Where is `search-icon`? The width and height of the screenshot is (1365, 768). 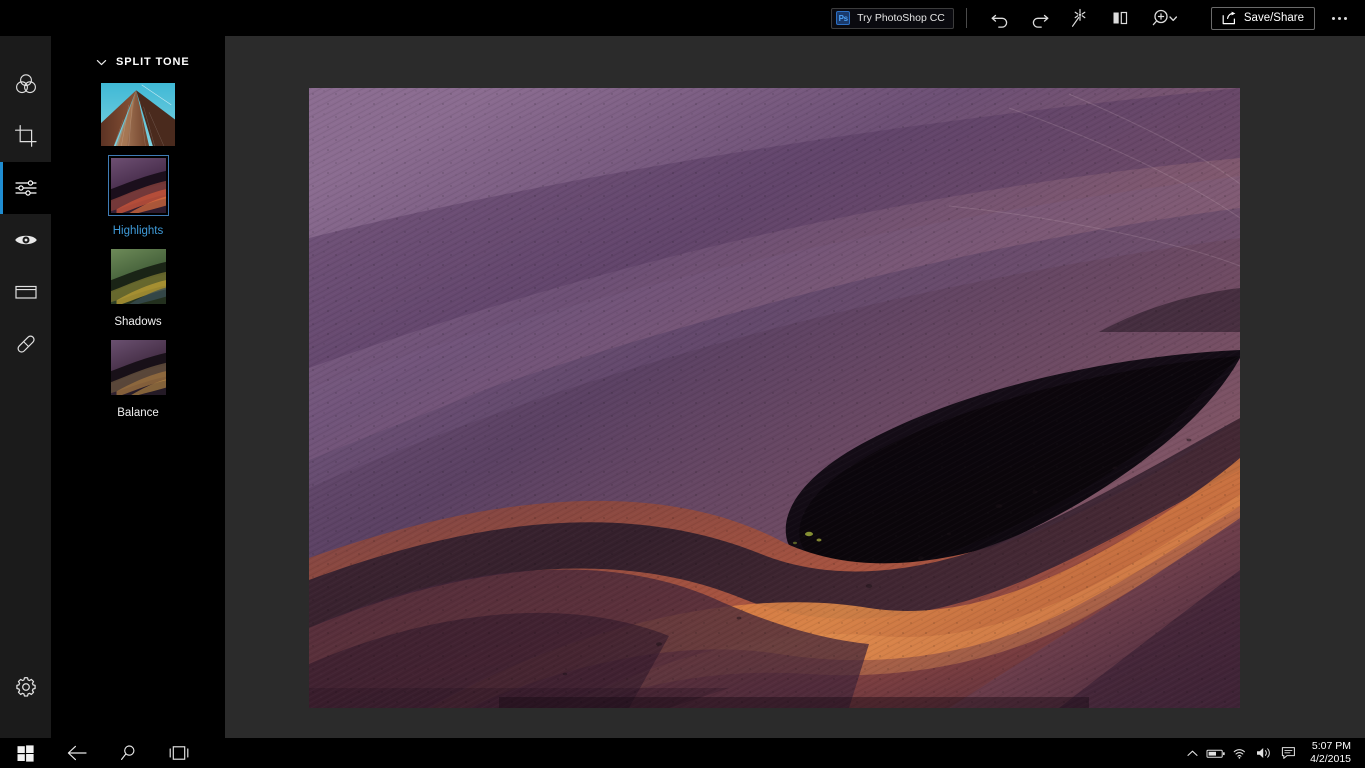 search-icon is located at coordinates (127, 752).